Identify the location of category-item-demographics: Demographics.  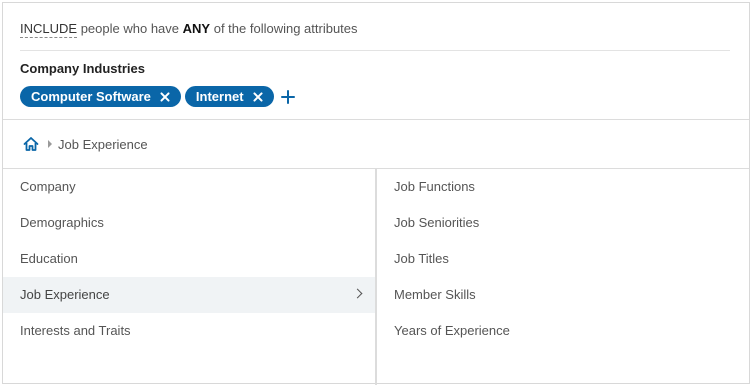
(189, 223).